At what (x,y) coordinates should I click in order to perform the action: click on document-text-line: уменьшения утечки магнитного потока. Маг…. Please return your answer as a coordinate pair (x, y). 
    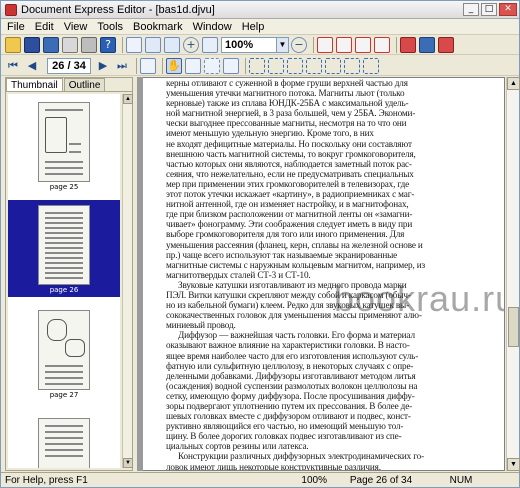
    Looking at the image, I should click on (285, 93).